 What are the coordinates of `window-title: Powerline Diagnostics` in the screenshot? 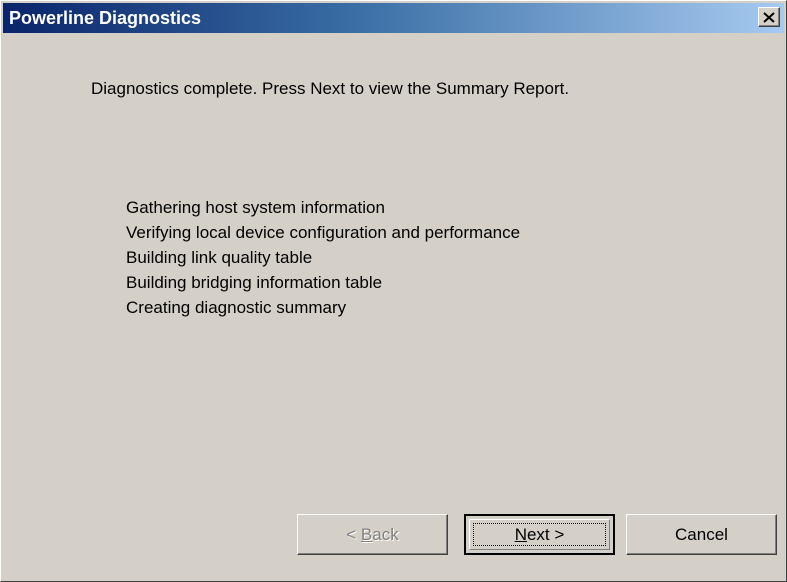 It's located at (105, 18).